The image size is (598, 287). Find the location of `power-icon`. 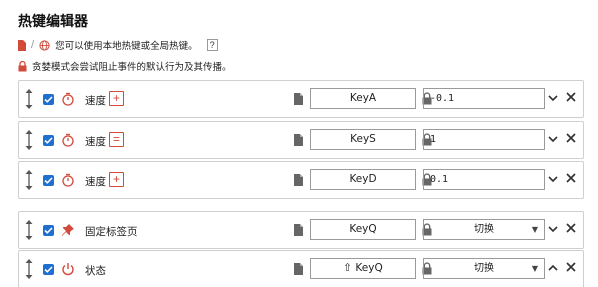

power-icon is located at coordinates (68, 269).